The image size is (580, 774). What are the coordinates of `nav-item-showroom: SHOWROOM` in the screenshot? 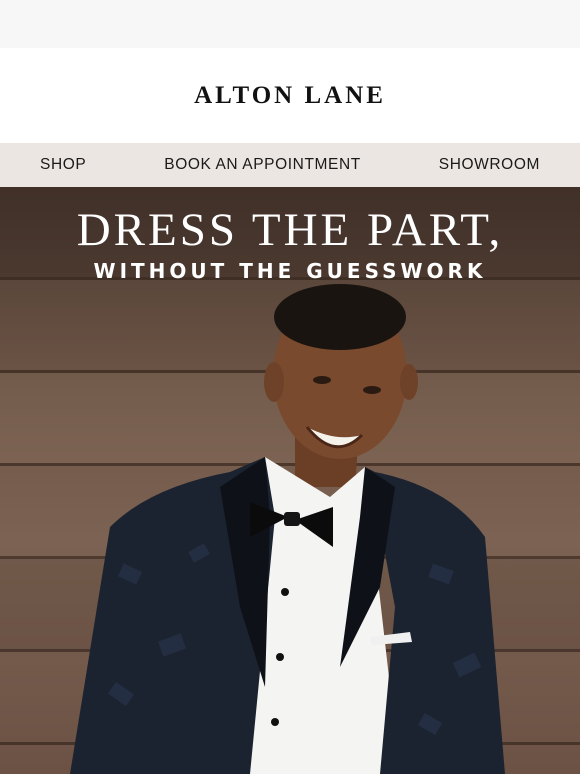 It's located at (489, 165).